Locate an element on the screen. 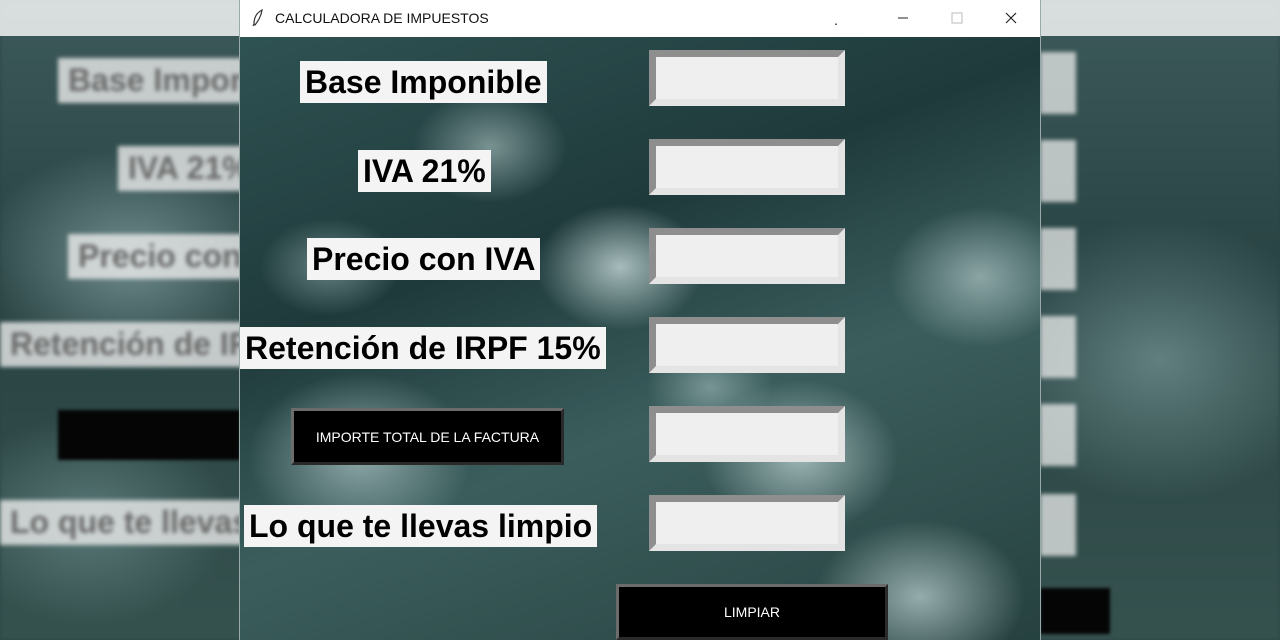  blurred-label-limpio: Lo que te llevas limpio is located at coordinates (130, 522).